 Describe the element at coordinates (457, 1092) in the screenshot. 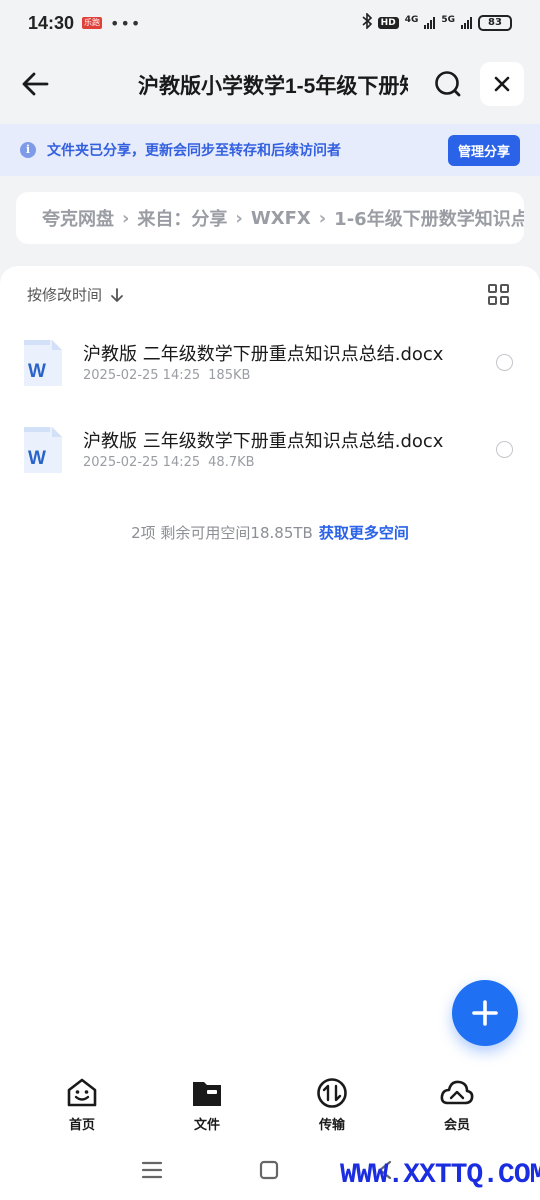

I see `cloud-member-icon` at that location.